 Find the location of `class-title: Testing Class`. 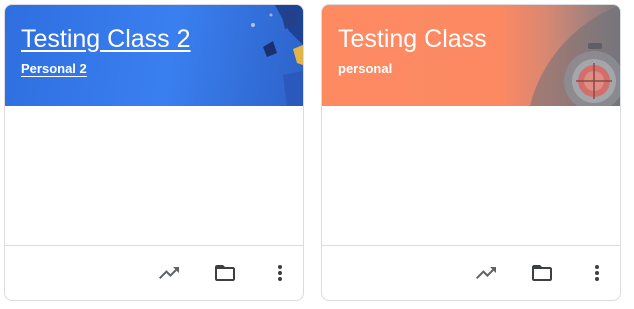

class-title: Testing Class is located at coordinates (412, 39).